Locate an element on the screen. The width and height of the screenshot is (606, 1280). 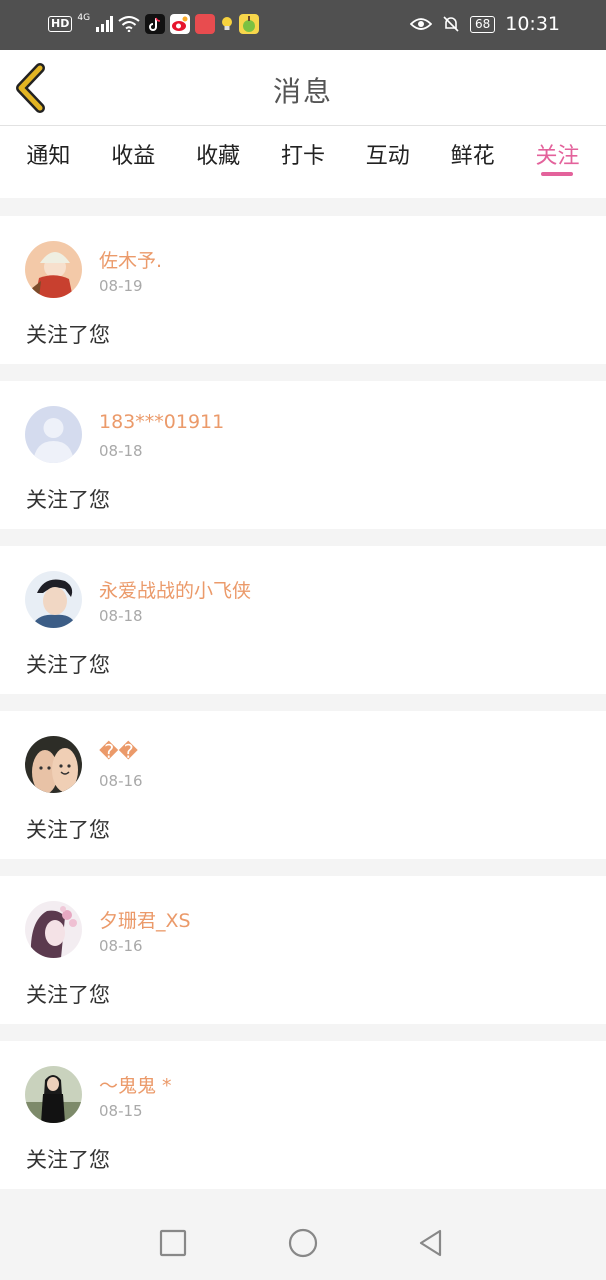
message-date: 08-15 is located at coordinates (121, 1111).